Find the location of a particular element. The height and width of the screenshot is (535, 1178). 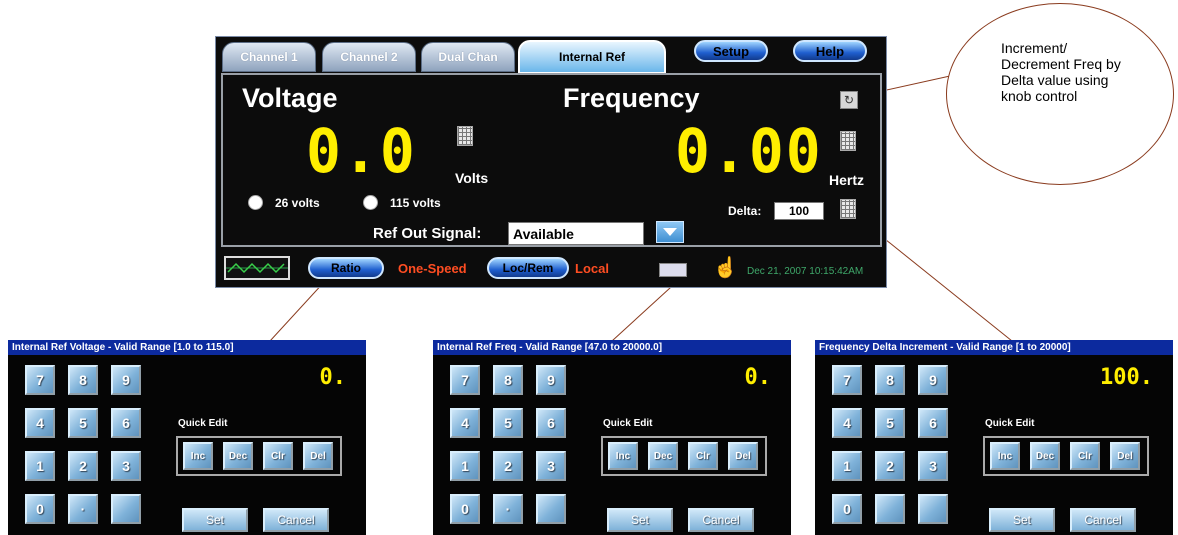

radio-26-volts is located at coordinates (255, 202).